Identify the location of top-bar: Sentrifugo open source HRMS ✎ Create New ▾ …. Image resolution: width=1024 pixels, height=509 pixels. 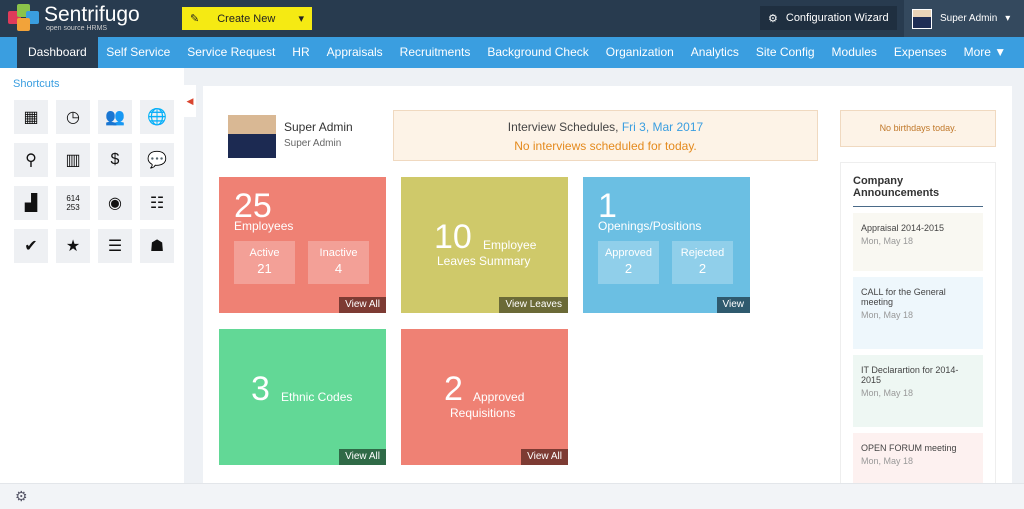
(512, 18).